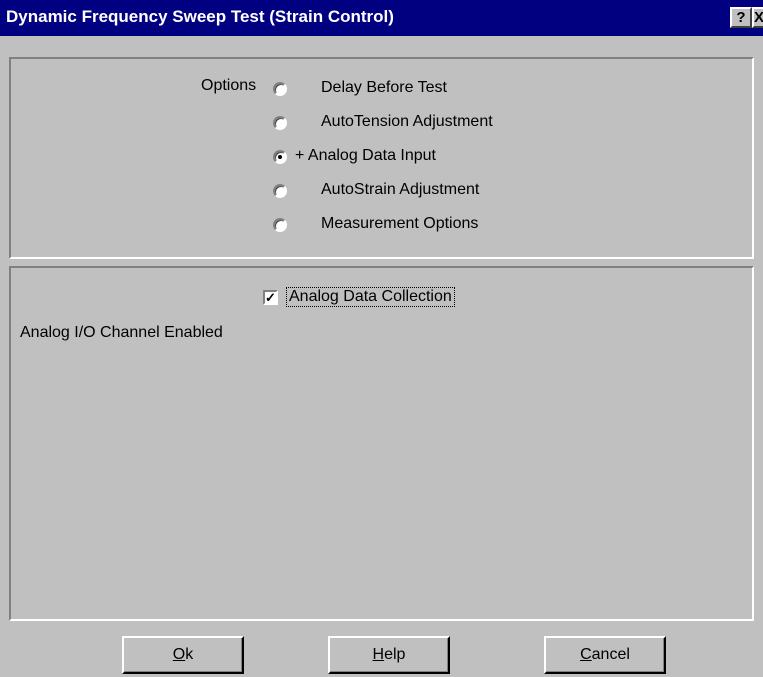 Image resolution: width=763 pixels, height=677 pixels. I want to click on help-button: Help, so click(389, 655).